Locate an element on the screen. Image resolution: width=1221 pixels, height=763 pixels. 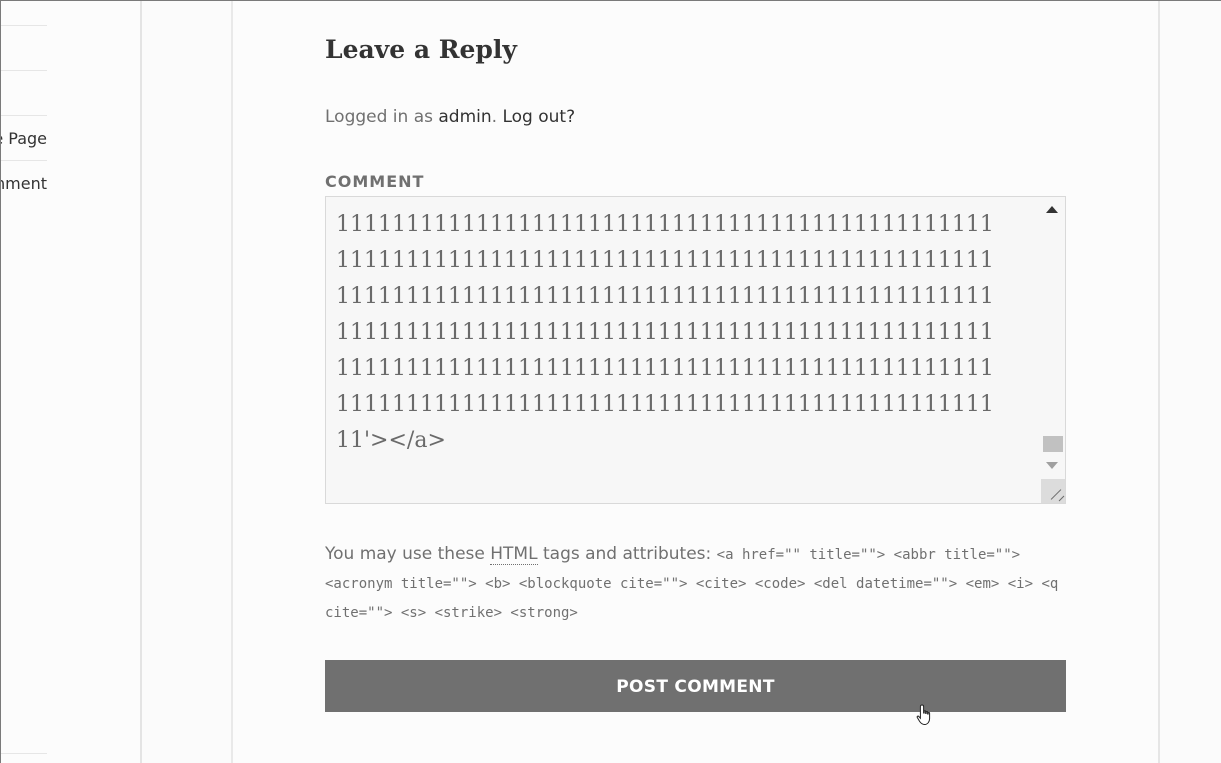
page-background-right is located at coordinates (1190, 382).